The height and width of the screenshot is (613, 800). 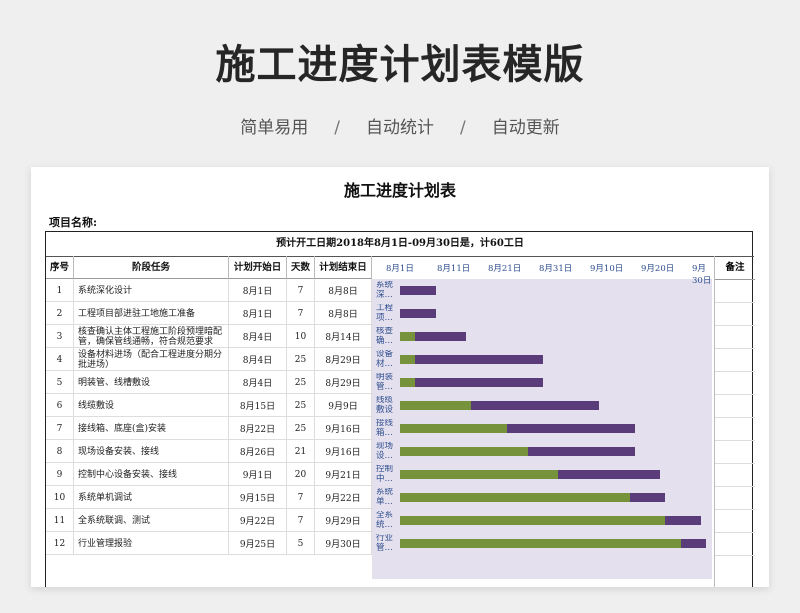 I want to click on table-row: 9 控制中心设备安装、接线 9月1日 20 9月21日, so click(x=209, y=474).